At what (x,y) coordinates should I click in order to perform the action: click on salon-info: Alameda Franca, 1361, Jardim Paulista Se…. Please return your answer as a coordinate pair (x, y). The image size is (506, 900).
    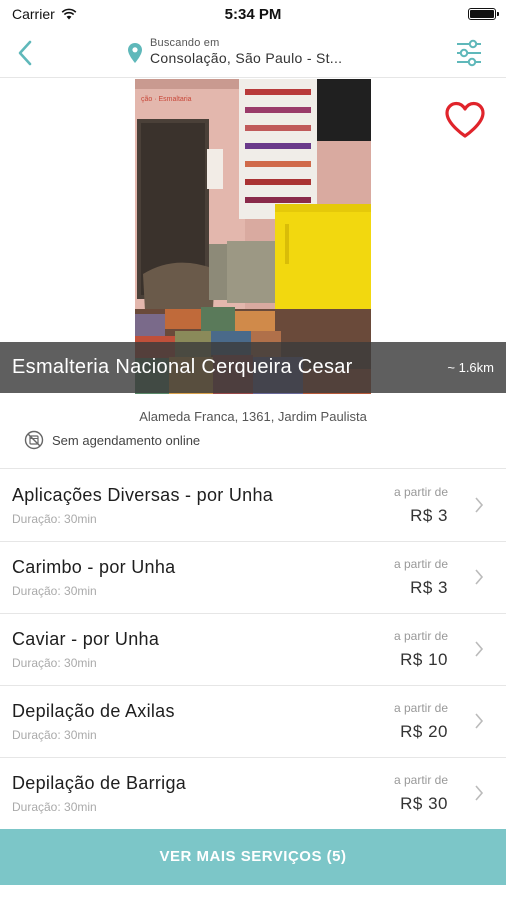
    Looking at the image, I should click on (253, 432).